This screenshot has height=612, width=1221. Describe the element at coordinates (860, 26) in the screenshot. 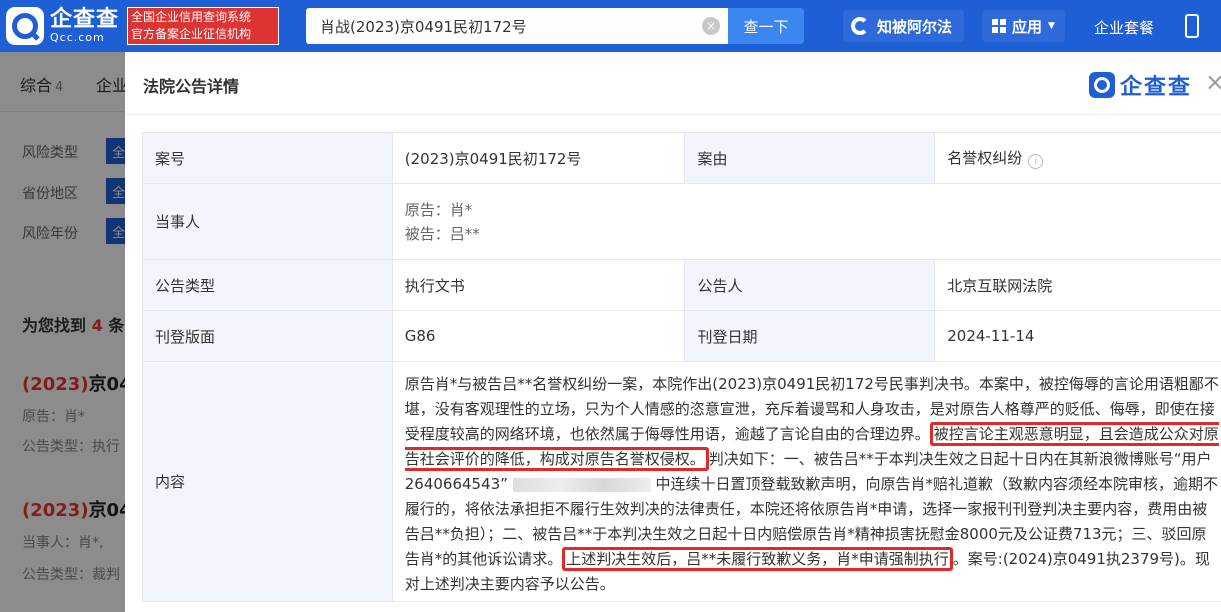

I see `alpha-icon` at that location.